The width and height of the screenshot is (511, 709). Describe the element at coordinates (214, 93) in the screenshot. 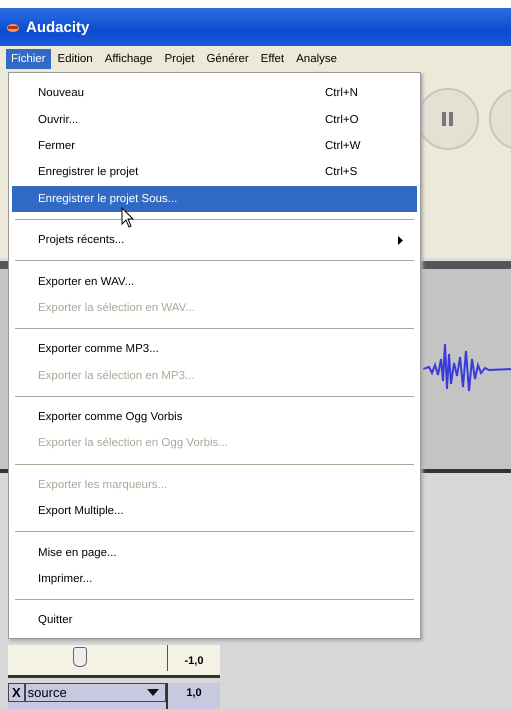

I see `menu-item: Nouveau Ctrl+N` at that location.